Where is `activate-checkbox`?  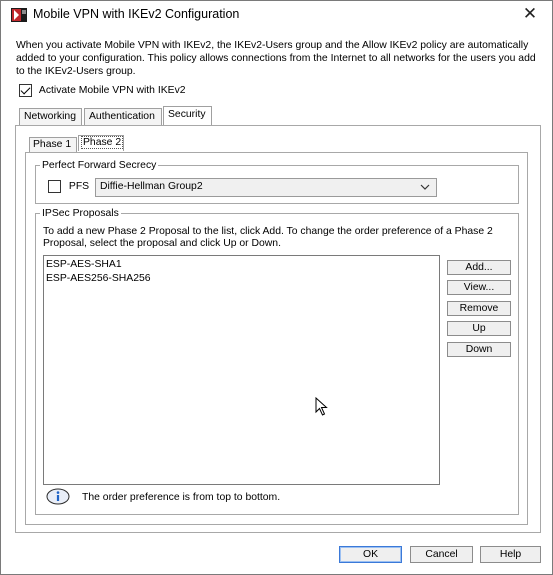
activate-checkbox is located at coordinates (25, 90).